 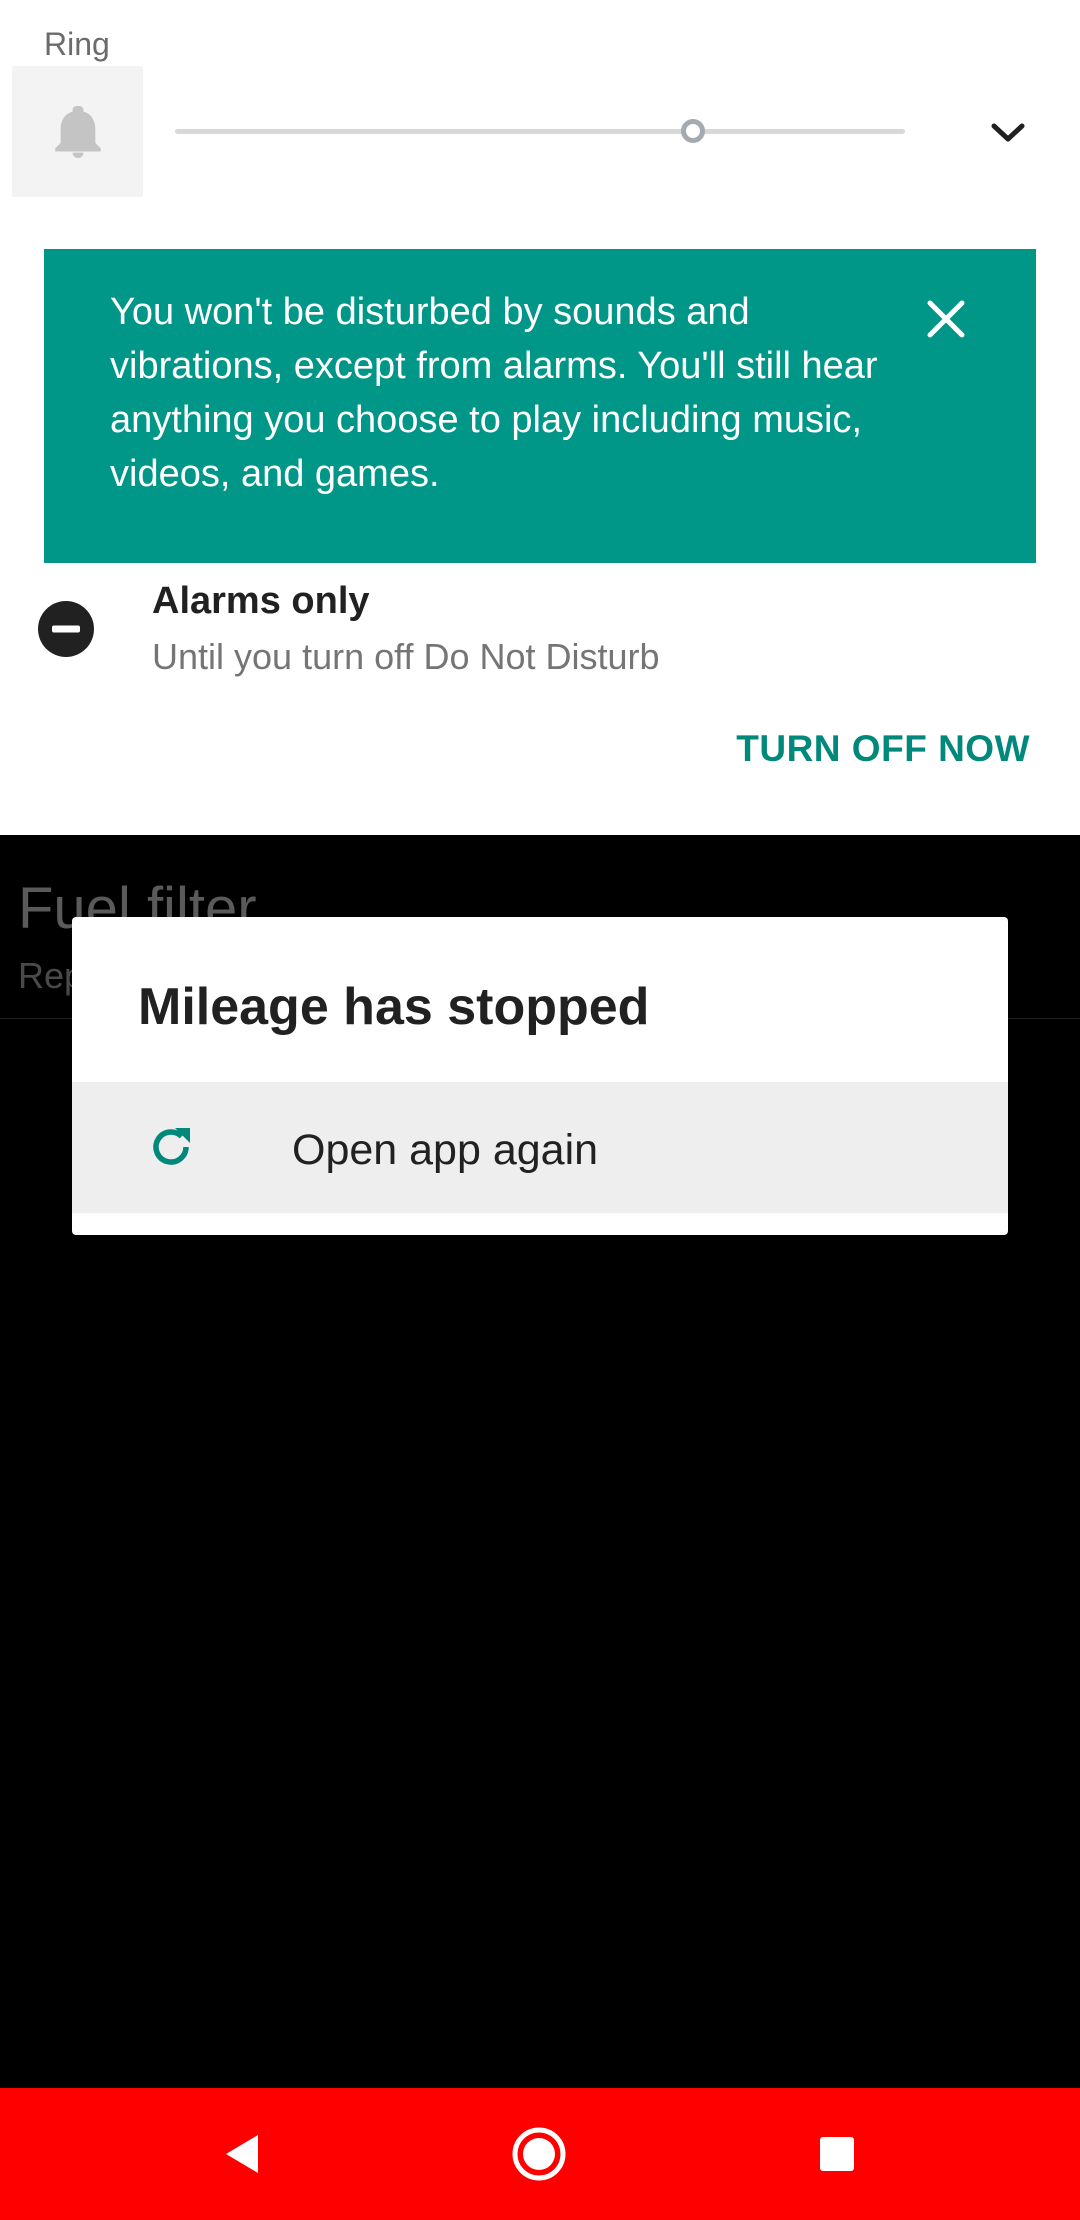 I want to click on open-app-again-label: Open app again, so click(x=445, y=1150).